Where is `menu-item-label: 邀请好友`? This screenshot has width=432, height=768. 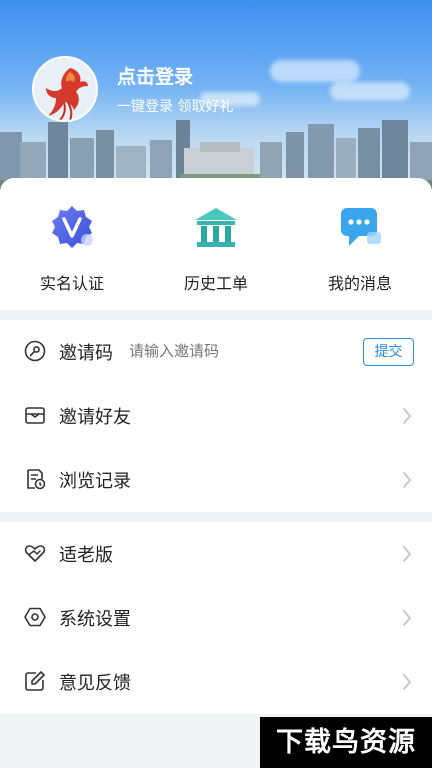 menu-item-label: 邀请好友 is located at coordinates (95, 417).